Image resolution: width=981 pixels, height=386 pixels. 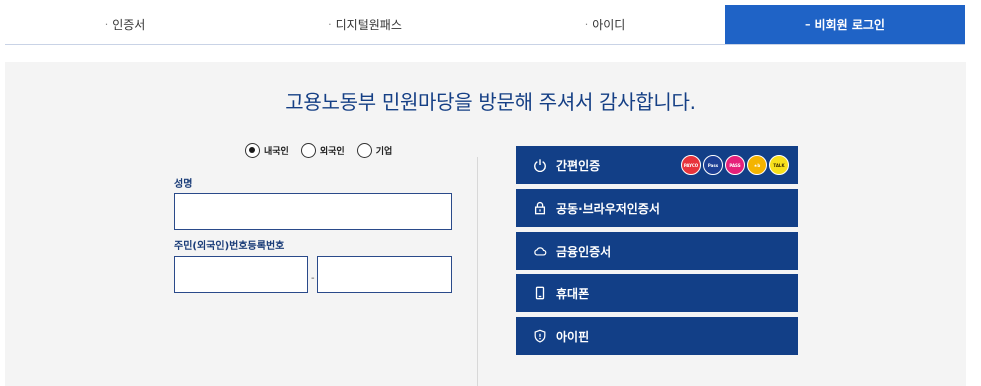 What do you see at coordinates (540, 293) in the screenshot?
I see `phone-icon` at bounding box center [540, 293].